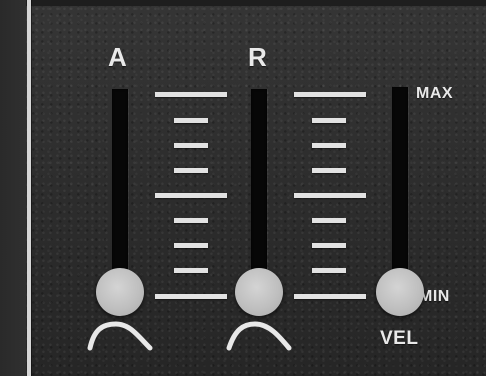 The width and height of the screenshot is (486, 376). Describe the element at coordinates (120, 336) in the screenshot. I see `attack-curve-icon` at that location.